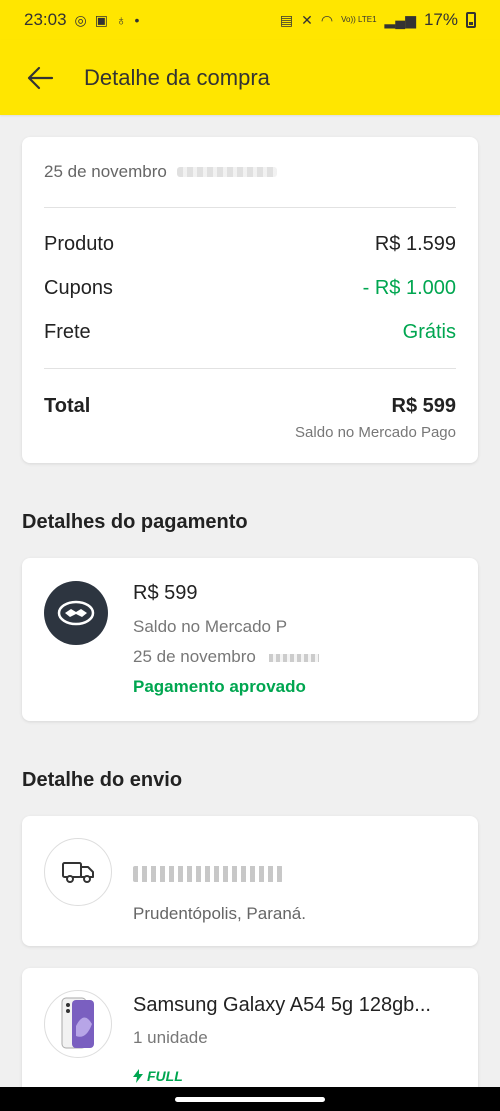 The height and width of the screenshot is (1111, 500). What do you see at coordinates (250, 244) in the screenshot?
I see `summary-row-product: Produto R$ 1.599` at bounding box center [250, 244].